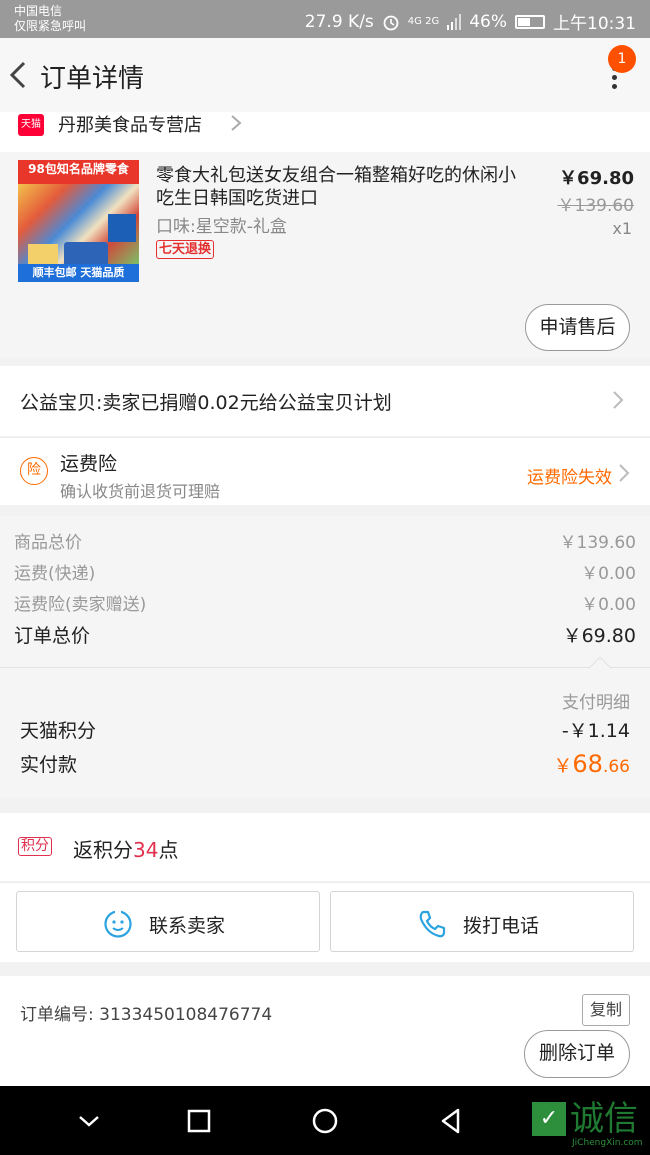 The image size is (650, 1155). What do you see at coordinates (78, 233) in the screenshot?
I see `snack-packages-graphic` at bounding box center [78, 233].